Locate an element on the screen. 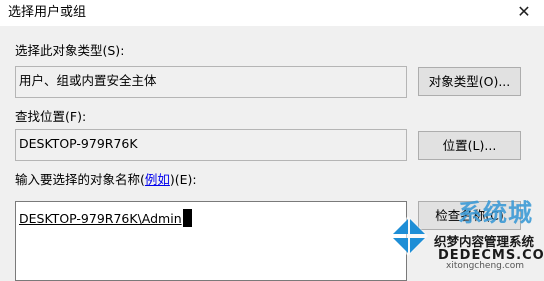 This screenshot has height=281, width=544. watermark-site-name: 系统城 is located at coordinates (495, 213).